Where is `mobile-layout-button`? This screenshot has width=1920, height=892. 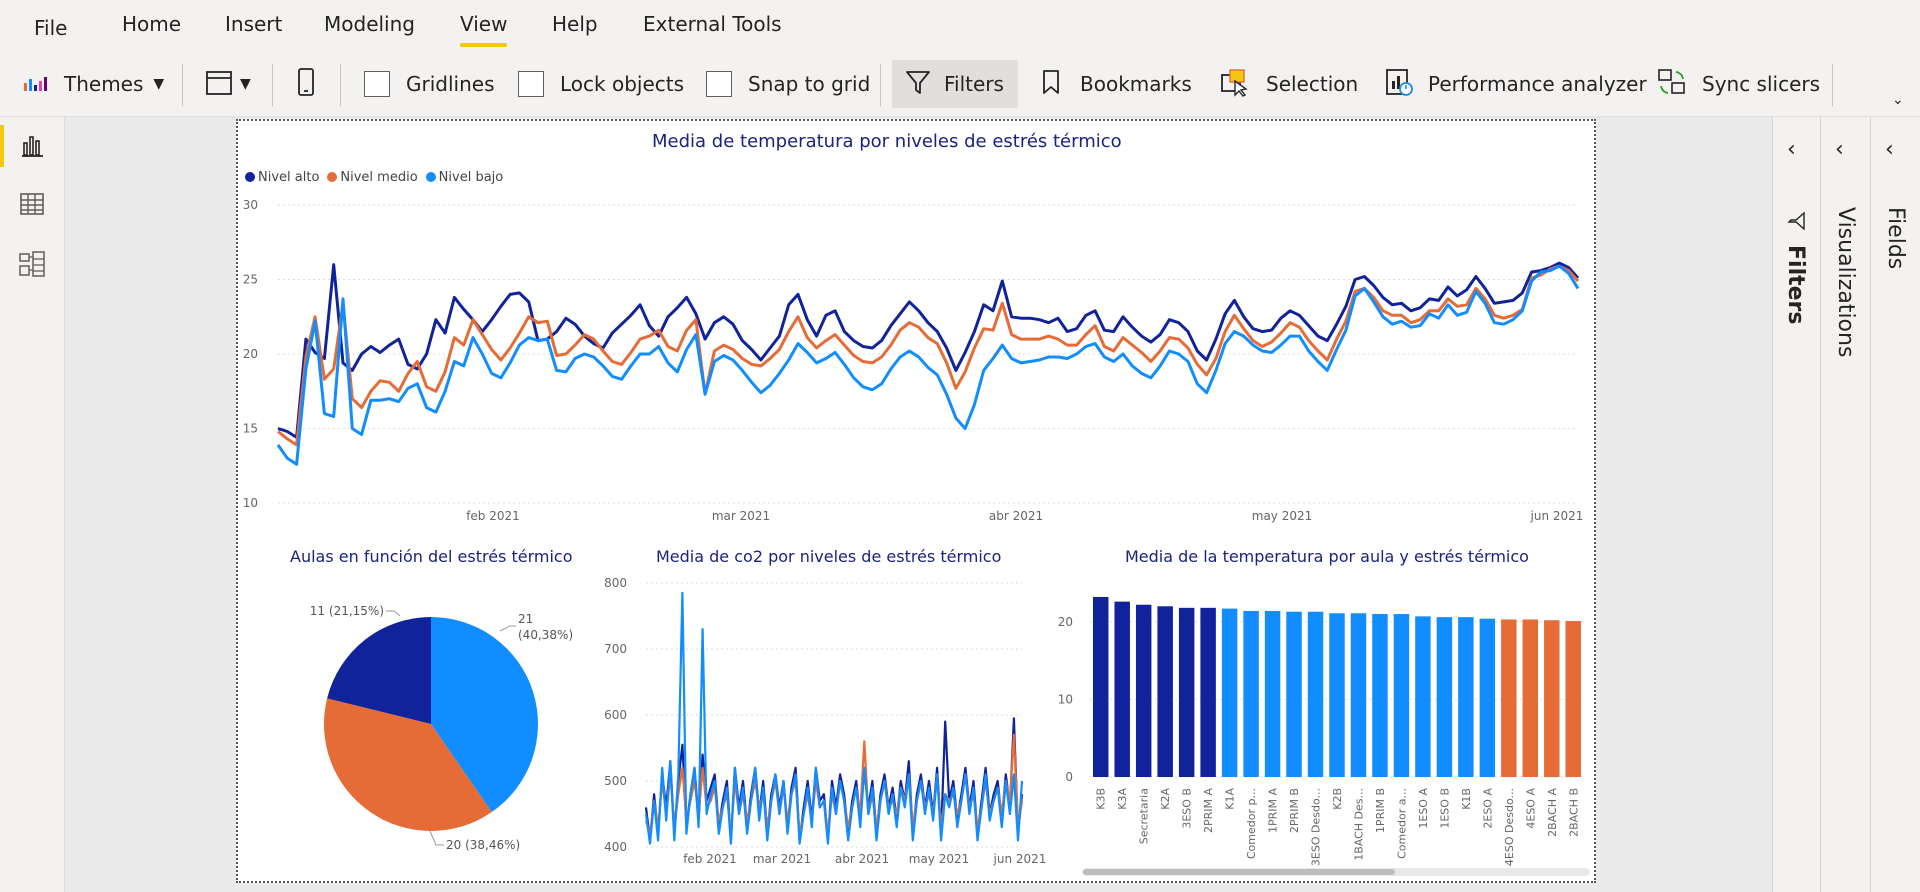 mobile-layout-button is located at coordinates (306, 84).